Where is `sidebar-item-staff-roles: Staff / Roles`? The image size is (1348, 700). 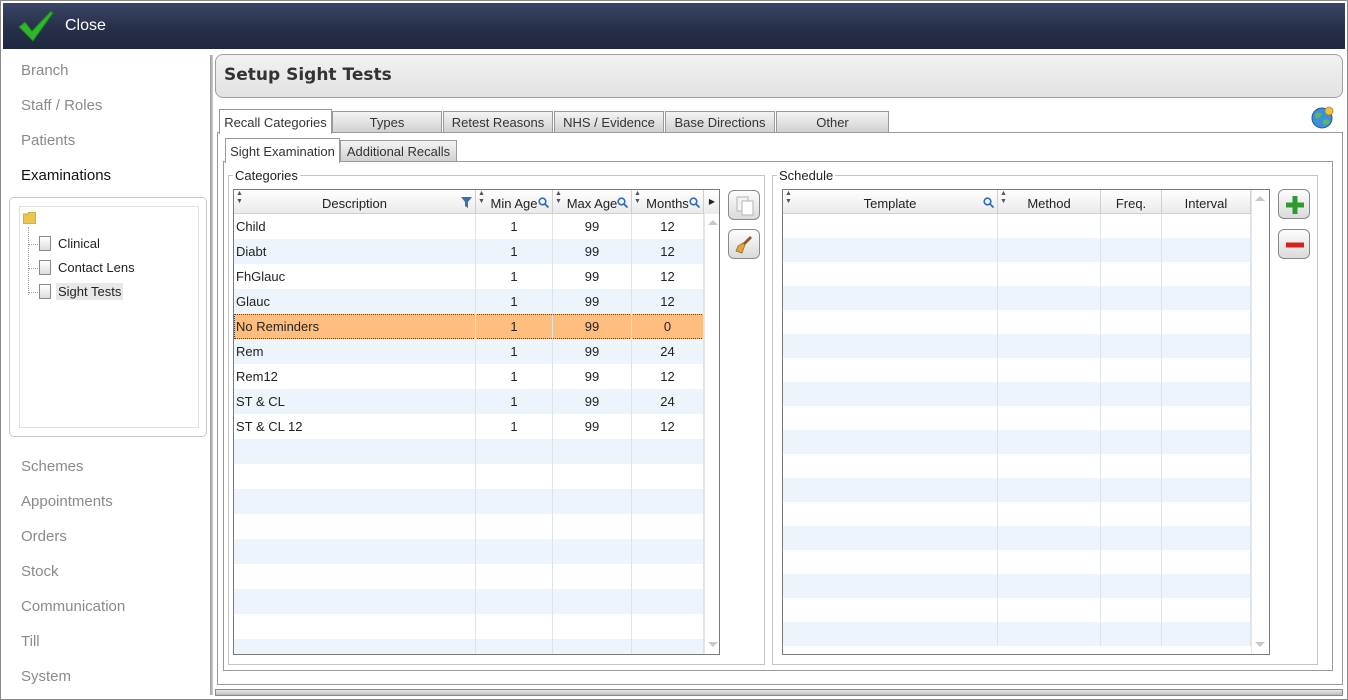 sidebar-item-staff-roles: Staff / Roles is located at coordinates (61, 105).